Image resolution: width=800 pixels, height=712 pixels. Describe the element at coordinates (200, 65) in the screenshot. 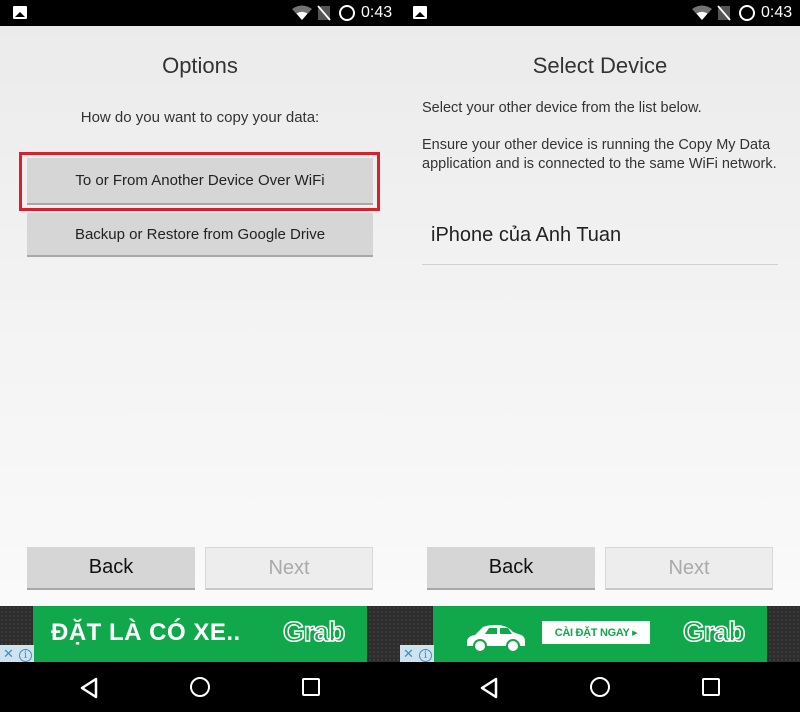

I see `page-title: Options` at that location.